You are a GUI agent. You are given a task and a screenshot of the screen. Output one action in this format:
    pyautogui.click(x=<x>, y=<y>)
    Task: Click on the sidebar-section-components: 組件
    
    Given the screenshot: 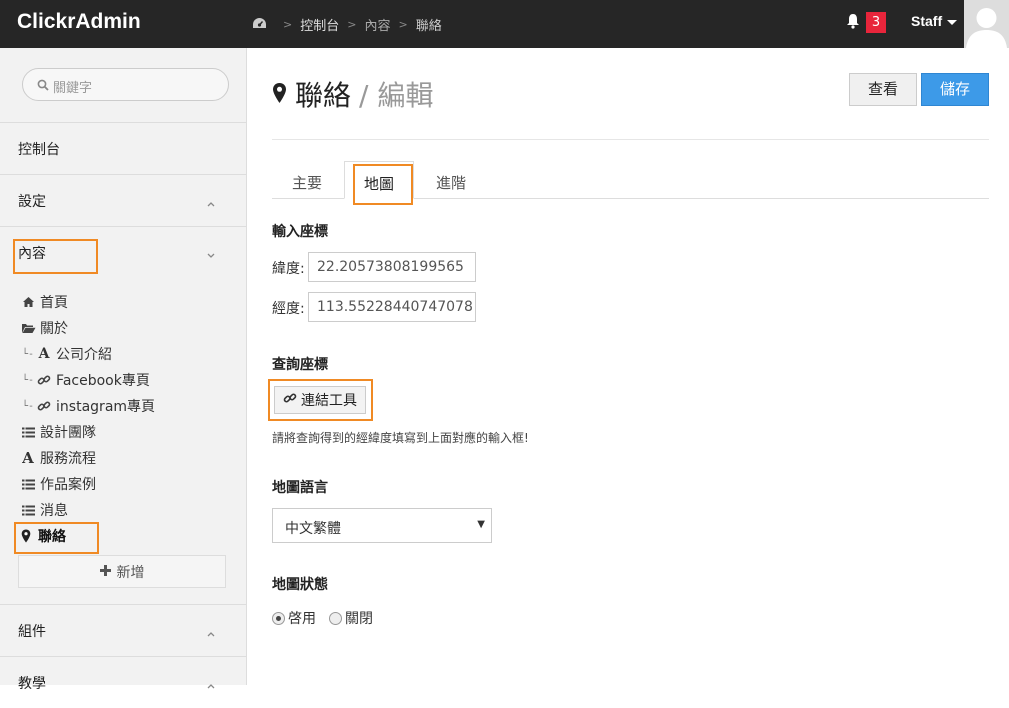 What is the action you would take?
    pyautogui.click(x=123, y=630)
    